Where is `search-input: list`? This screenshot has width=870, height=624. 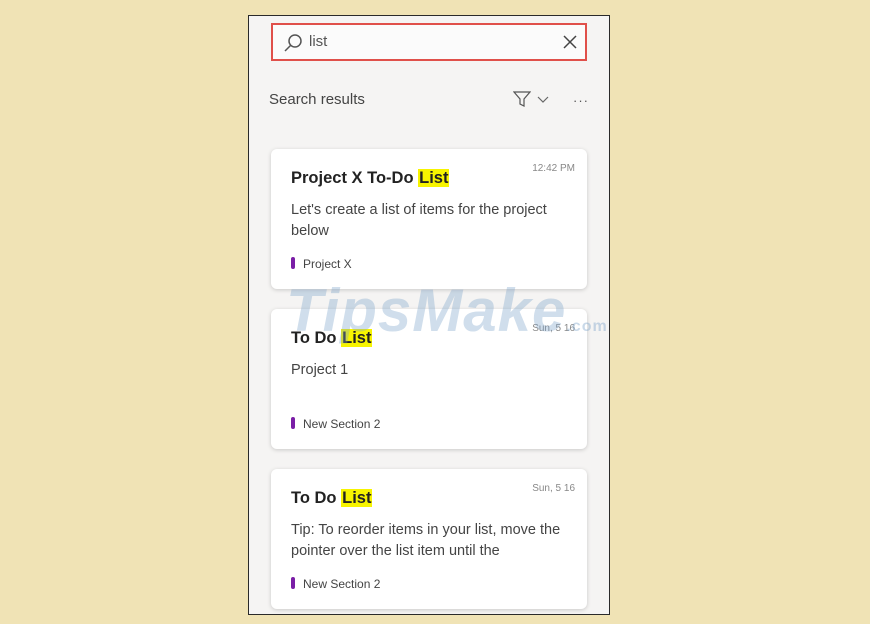
search-input: list is located at coordinates (429, 42).